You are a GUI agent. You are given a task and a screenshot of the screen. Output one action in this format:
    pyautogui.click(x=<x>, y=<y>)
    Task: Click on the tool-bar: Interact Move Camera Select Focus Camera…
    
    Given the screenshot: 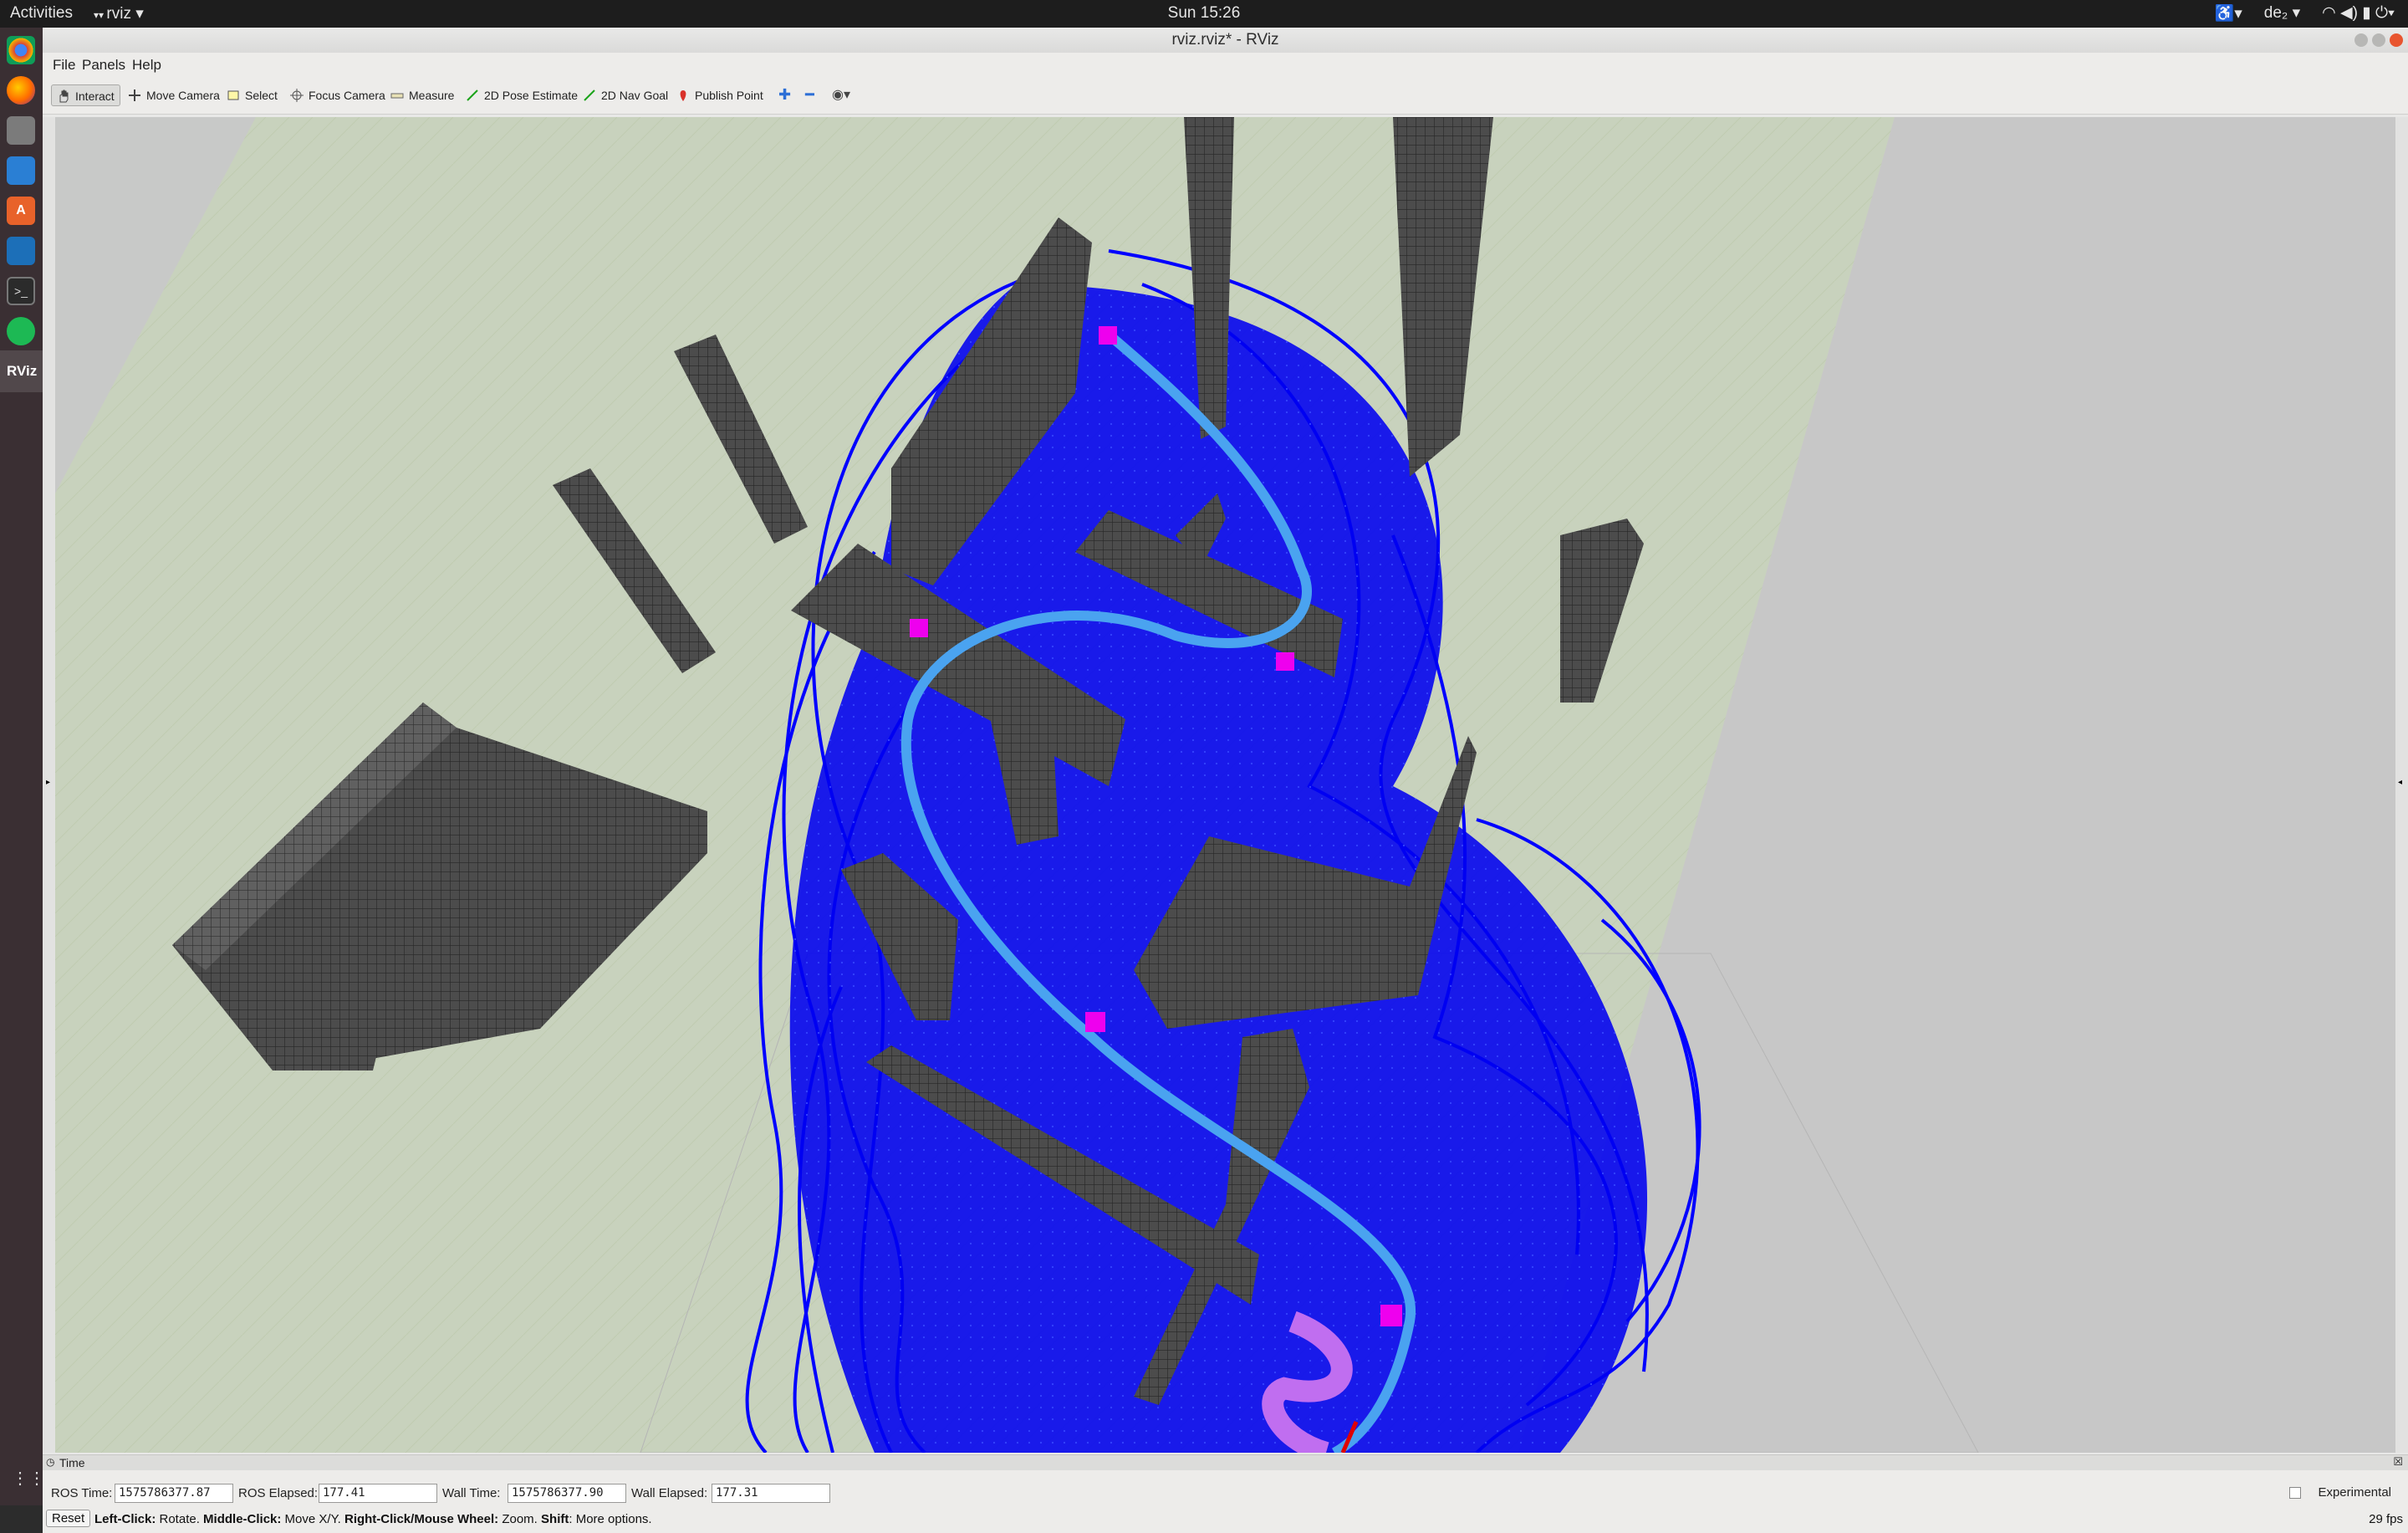 What is the action you would take?
    pyautogui.click(x=1225, y=95)
    